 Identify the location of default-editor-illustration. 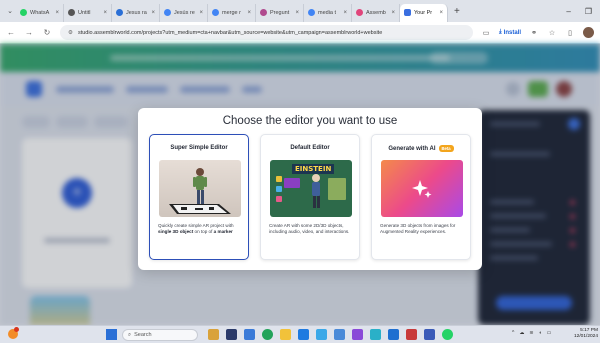
(311, 191).